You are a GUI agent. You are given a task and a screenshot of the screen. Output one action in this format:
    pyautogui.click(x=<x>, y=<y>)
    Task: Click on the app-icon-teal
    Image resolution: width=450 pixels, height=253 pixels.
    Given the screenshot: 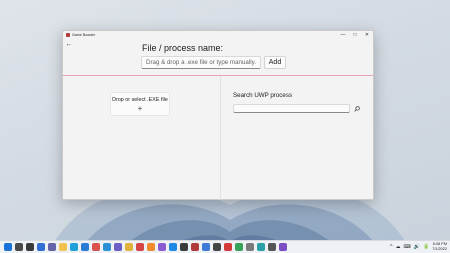 What is the action you would take?
    pyautogui.click(x=261, y=247)
    